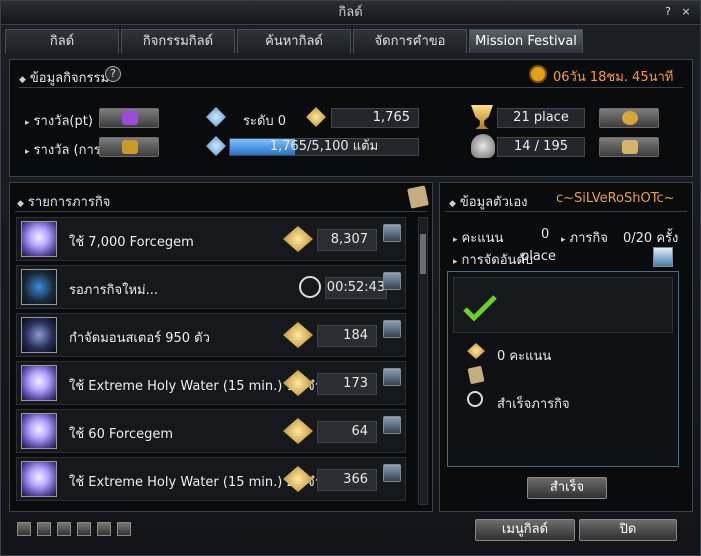 Image resolution: width=701 pixels, height=556 pixels. I want to click on progress-text: 1,765/5,100 แต้ม, so click(324, 146).